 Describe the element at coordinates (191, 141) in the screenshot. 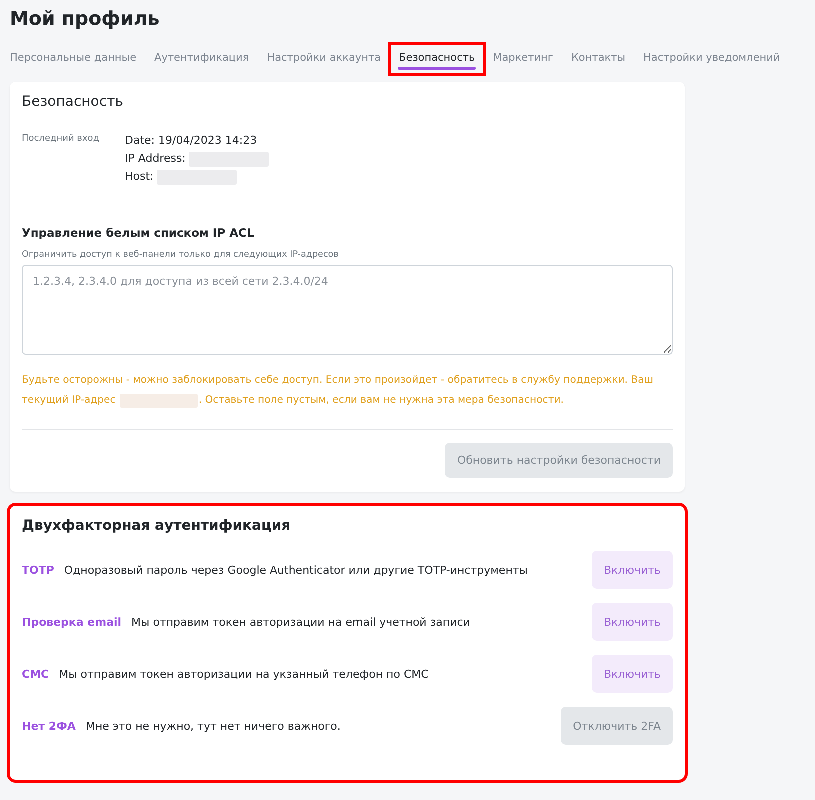

I see `login-detail: Date: 19/04/2023 14:23` at that location.